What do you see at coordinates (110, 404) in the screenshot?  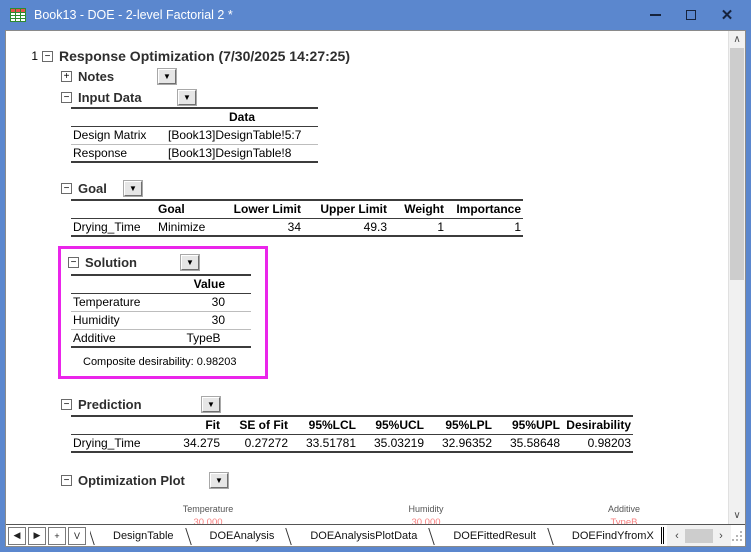 I see `prediction-label: Prediction` at bounding box center [110, 404].